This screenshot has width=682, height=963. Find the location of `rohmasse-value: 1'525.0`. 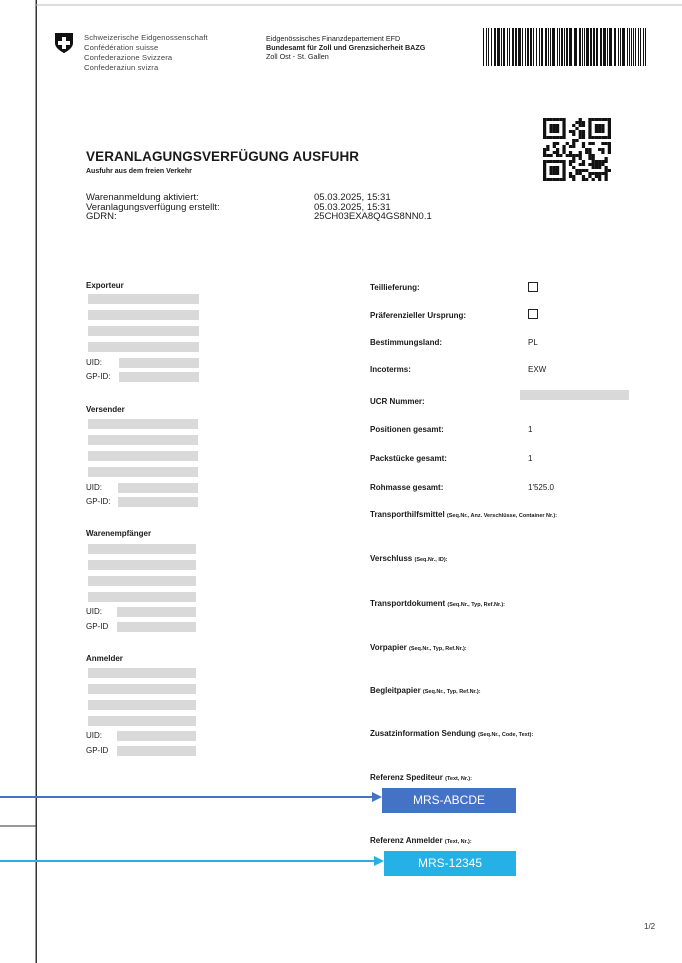

rohmasse-value: 1'525.0 is located at coordinates (541, 487).